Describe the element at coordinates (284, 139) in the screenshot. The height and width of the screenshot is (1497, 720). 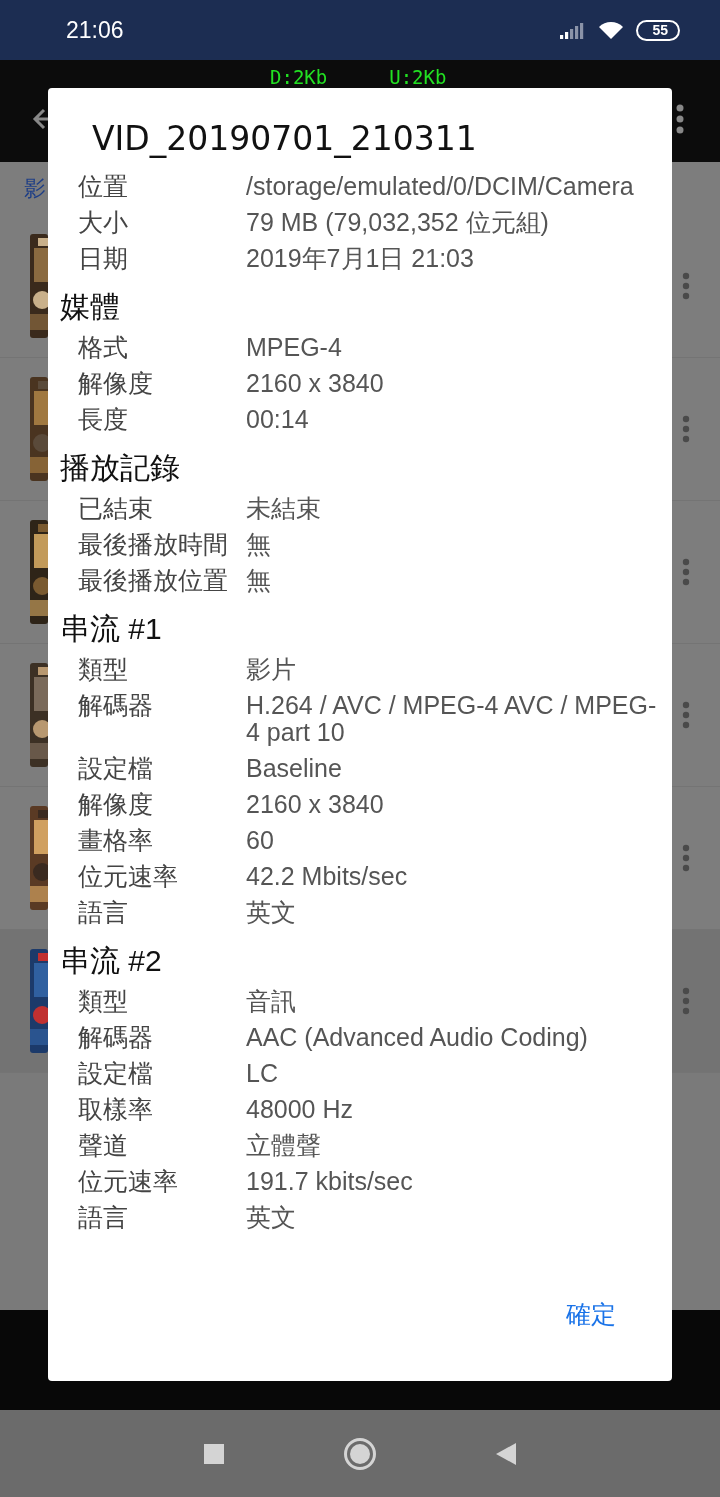
I see `dialog-title: VID_20190701_210311` at that location.